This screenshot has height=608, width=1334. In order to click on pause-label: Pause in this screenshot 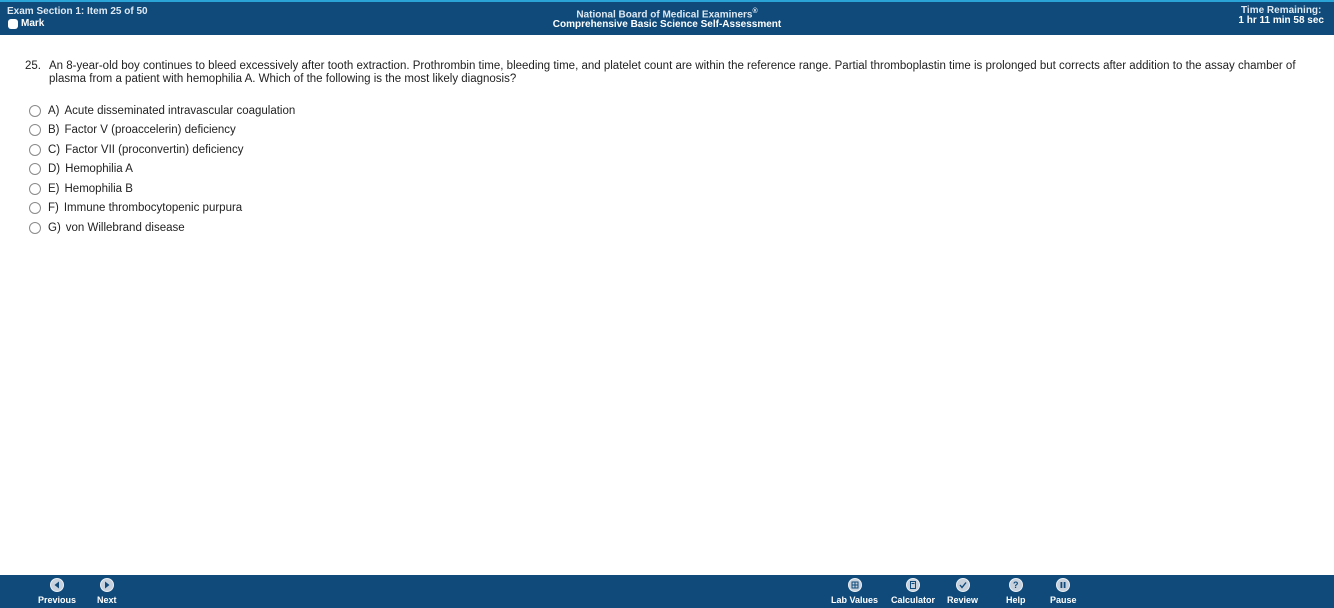, I will do `click(1063, 600)`.